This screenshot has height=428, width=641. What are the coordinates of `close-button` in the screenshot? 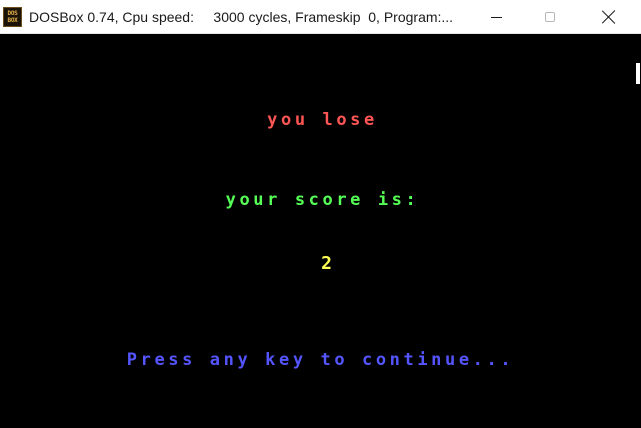 It's located at (609, 17).